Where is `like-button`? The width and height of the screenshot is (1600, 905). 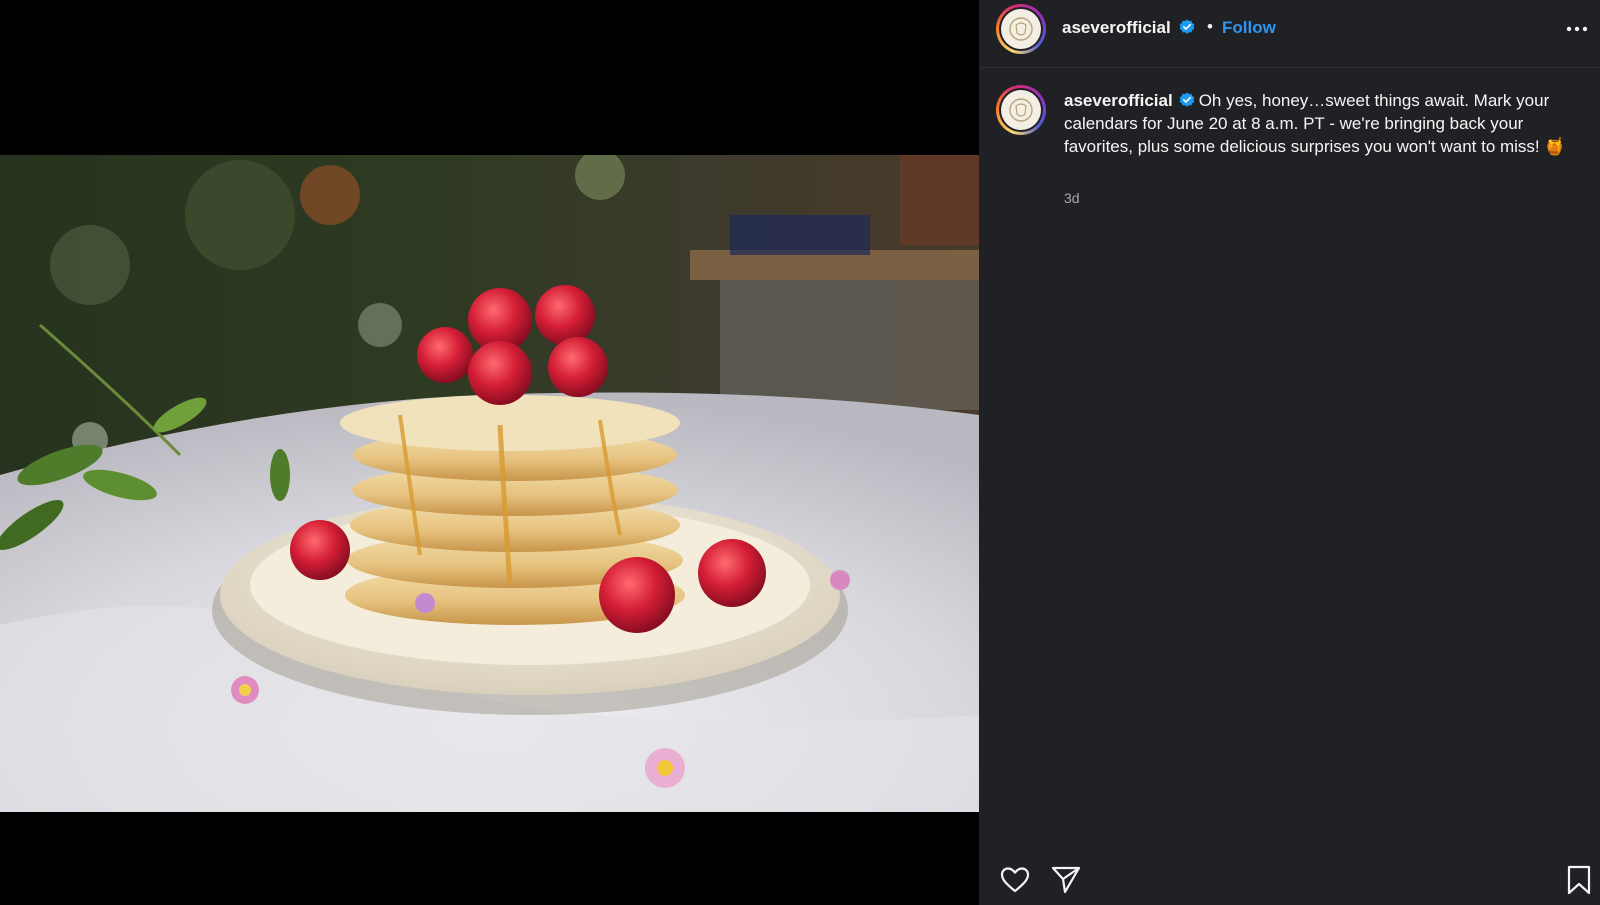
like-button is located at coordinates (1015, 880).